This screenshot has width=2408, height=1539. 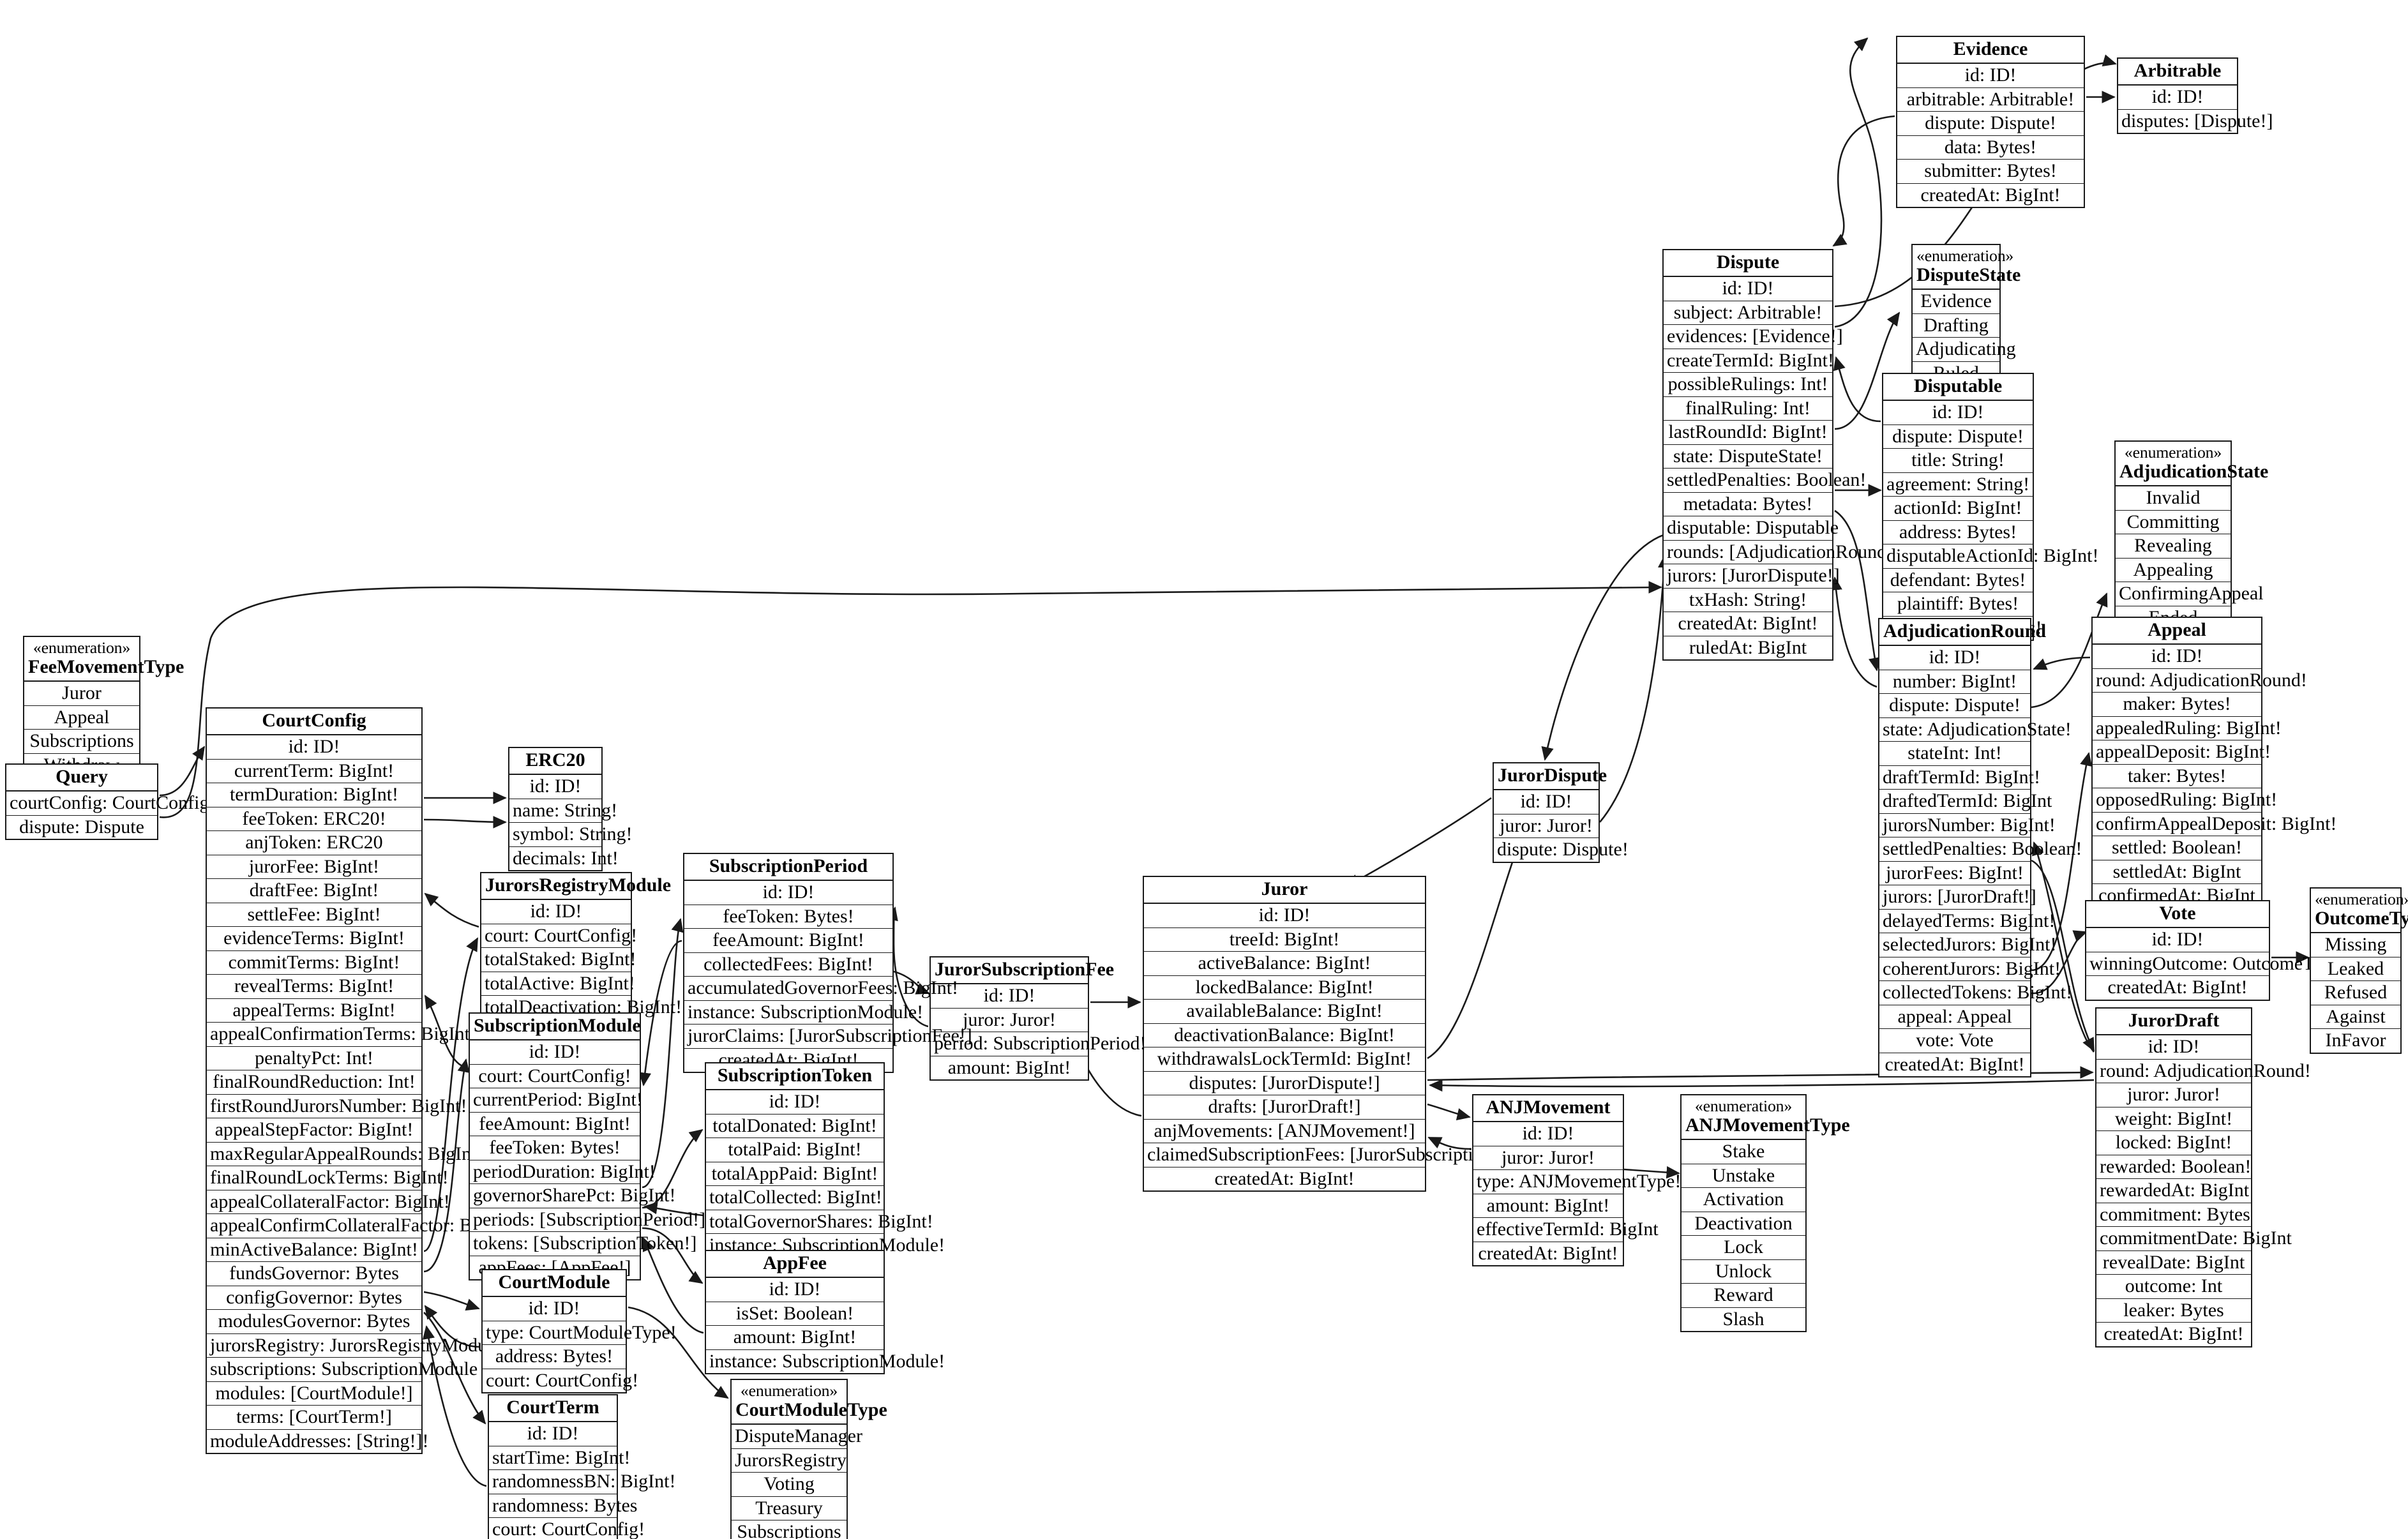 I want to click on class-field: createTermId: BigInt!, so click(x=1749, y=361).